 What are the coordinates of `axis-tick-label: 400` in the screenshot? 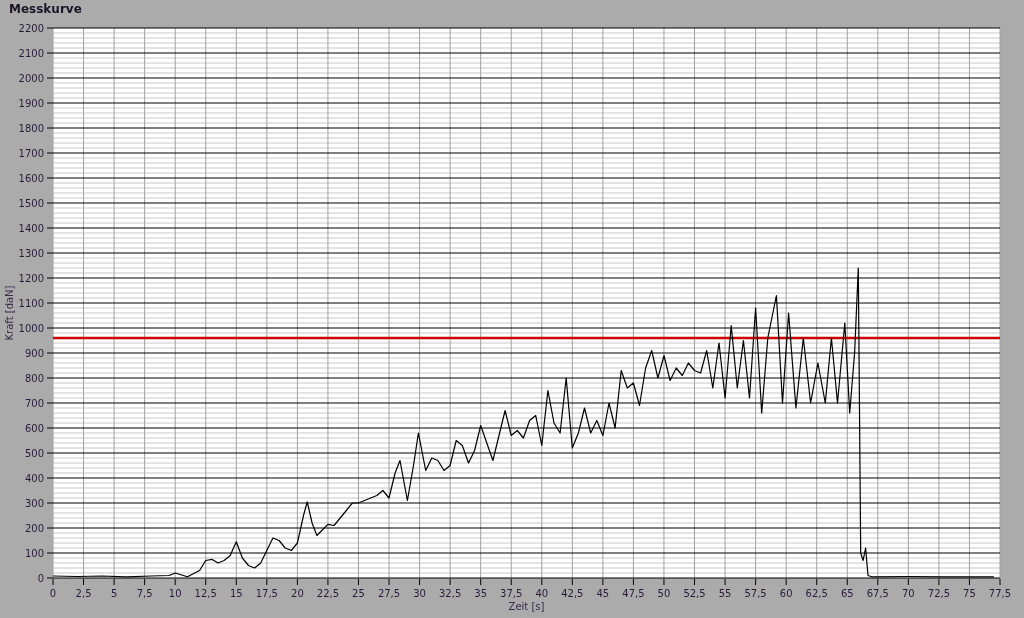 It's located at (34, 478).